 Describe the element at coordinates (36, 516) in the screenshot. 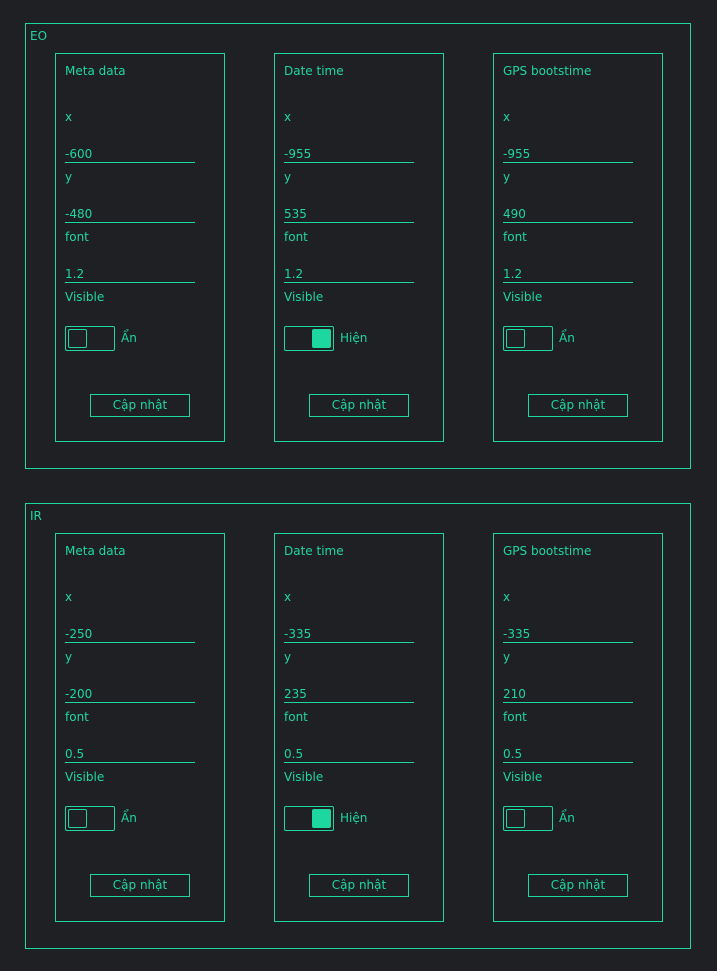

I see `section-title: IR` at that location.